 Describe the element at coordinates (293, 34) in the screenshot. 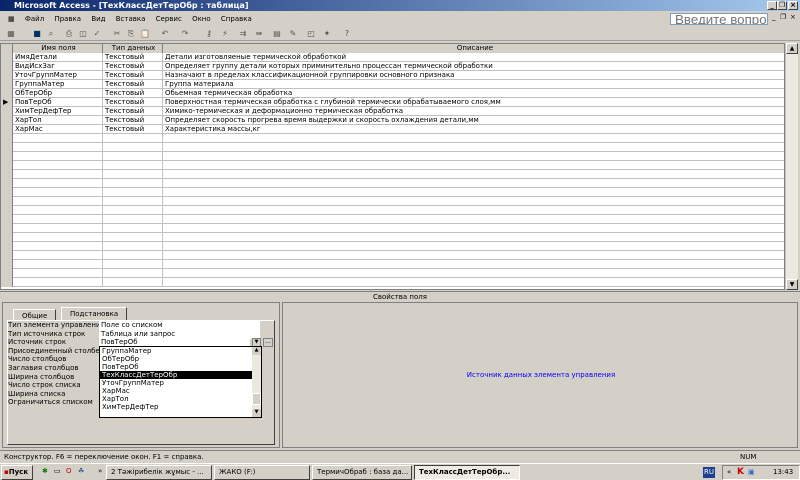

I see `build-icon: ✎` at that location.